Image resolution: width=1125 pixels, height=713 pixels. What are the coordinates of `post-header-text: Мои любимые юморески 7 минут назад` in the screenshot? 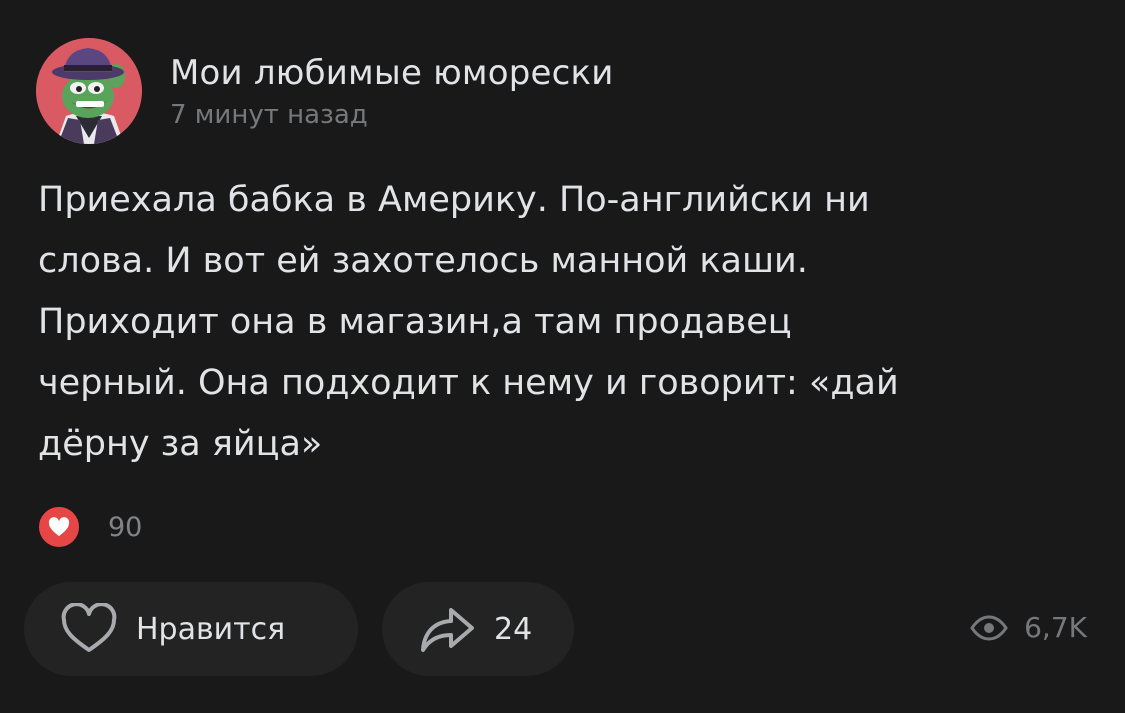 It's located at (392, 91).